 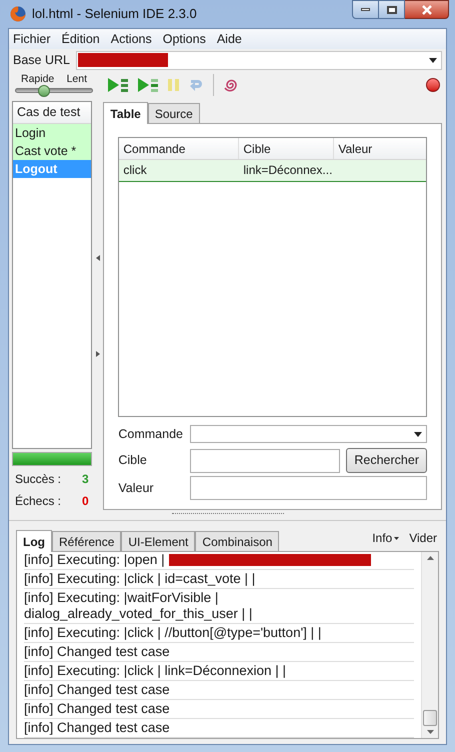 What do you see at coordinates (98, 257) in the screenshot?
I see `collapse-left-icon` at bounding box center [98, 257].